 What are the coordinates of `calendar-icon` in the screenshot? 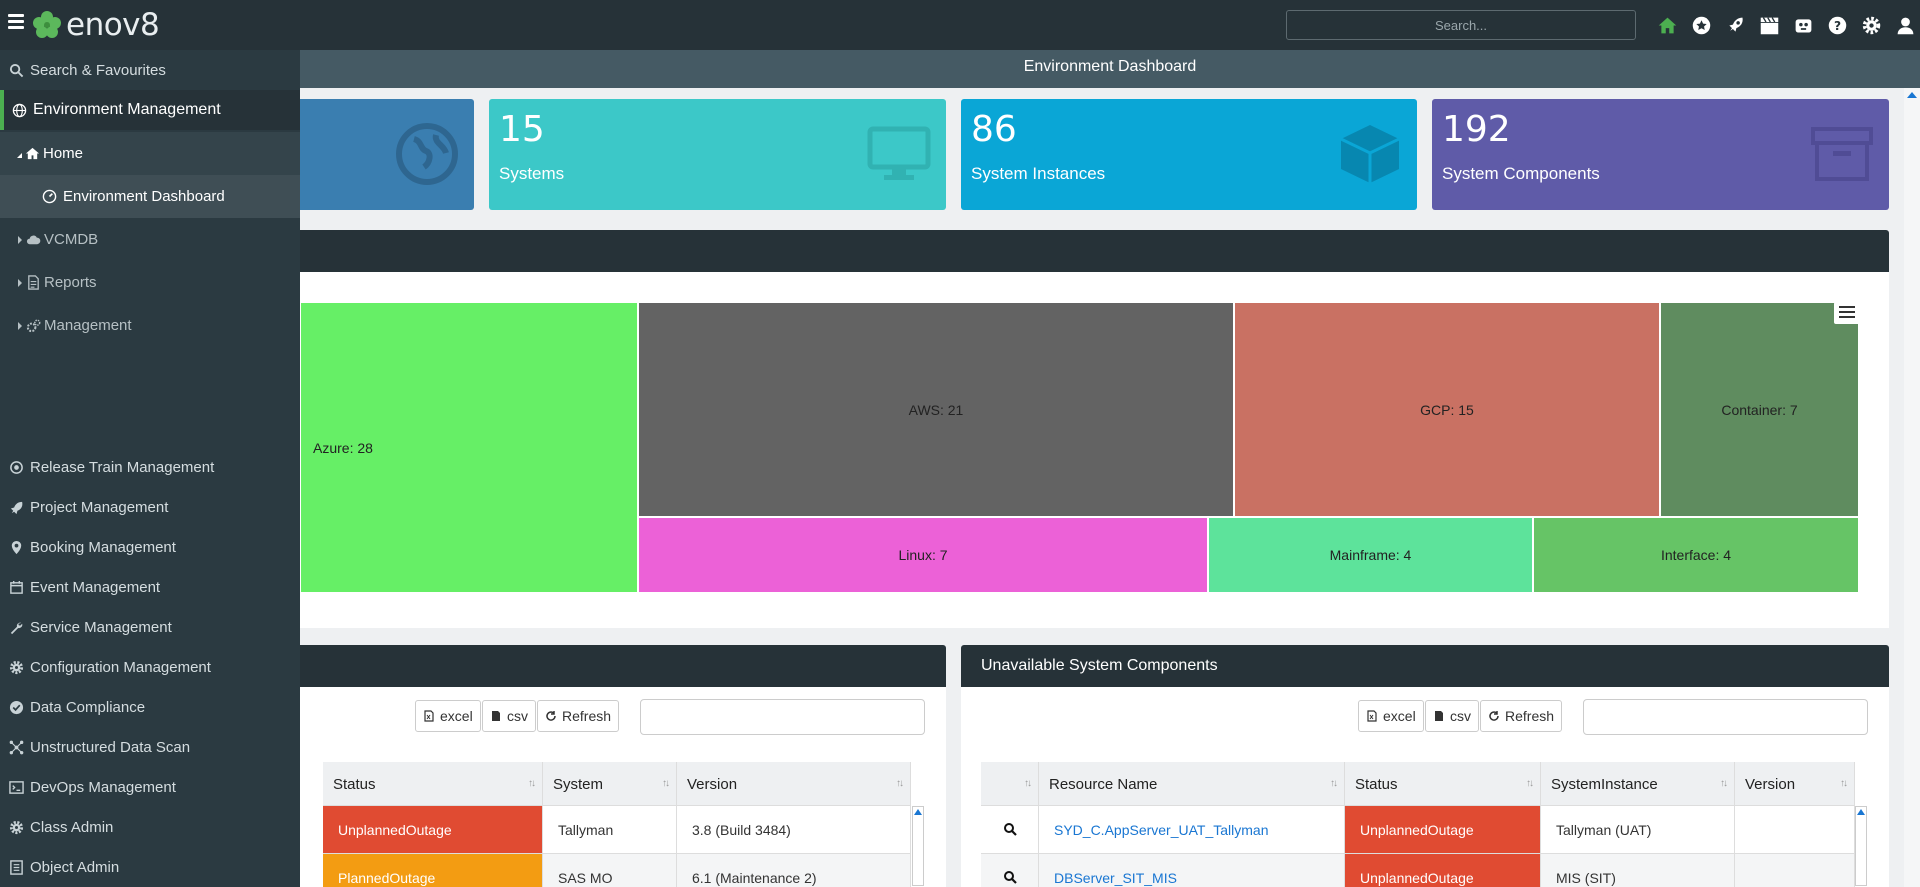 It's located at (16, 587).